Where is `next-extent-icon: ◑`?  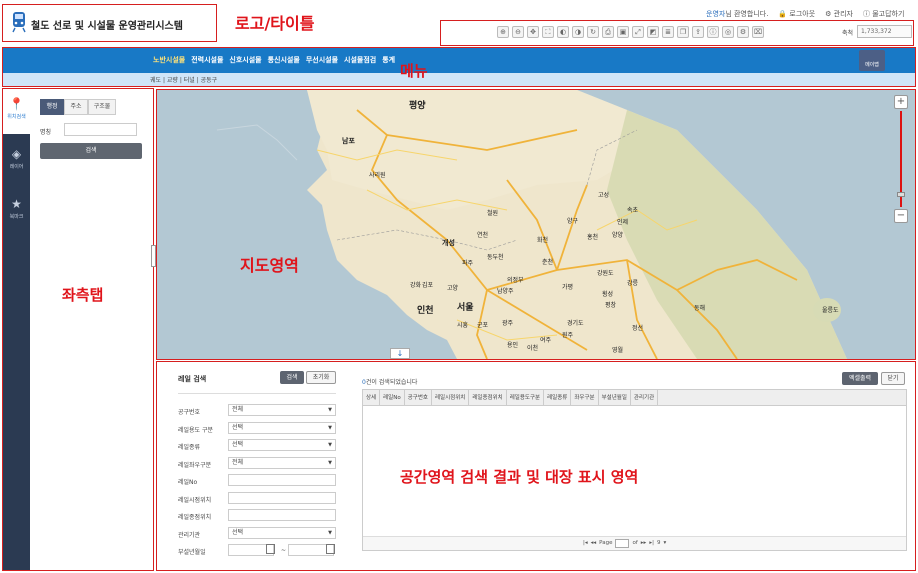 next-extent-icon: ◑ is located at coordinates (578, 32).